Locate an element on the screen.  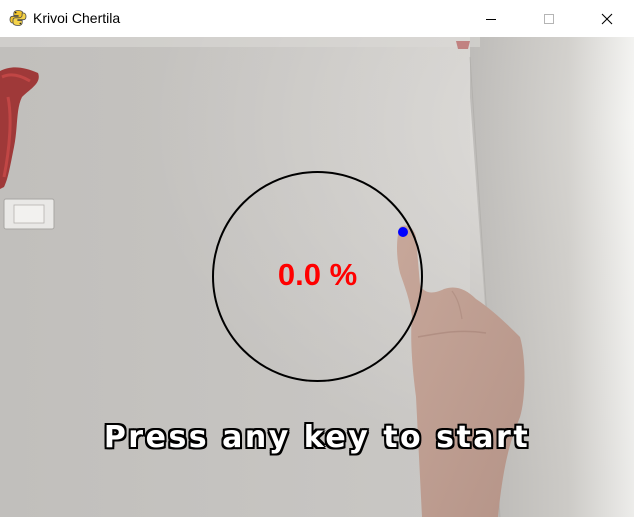
window-title: Krivoi Chertila is located at coordinates (77, 18).